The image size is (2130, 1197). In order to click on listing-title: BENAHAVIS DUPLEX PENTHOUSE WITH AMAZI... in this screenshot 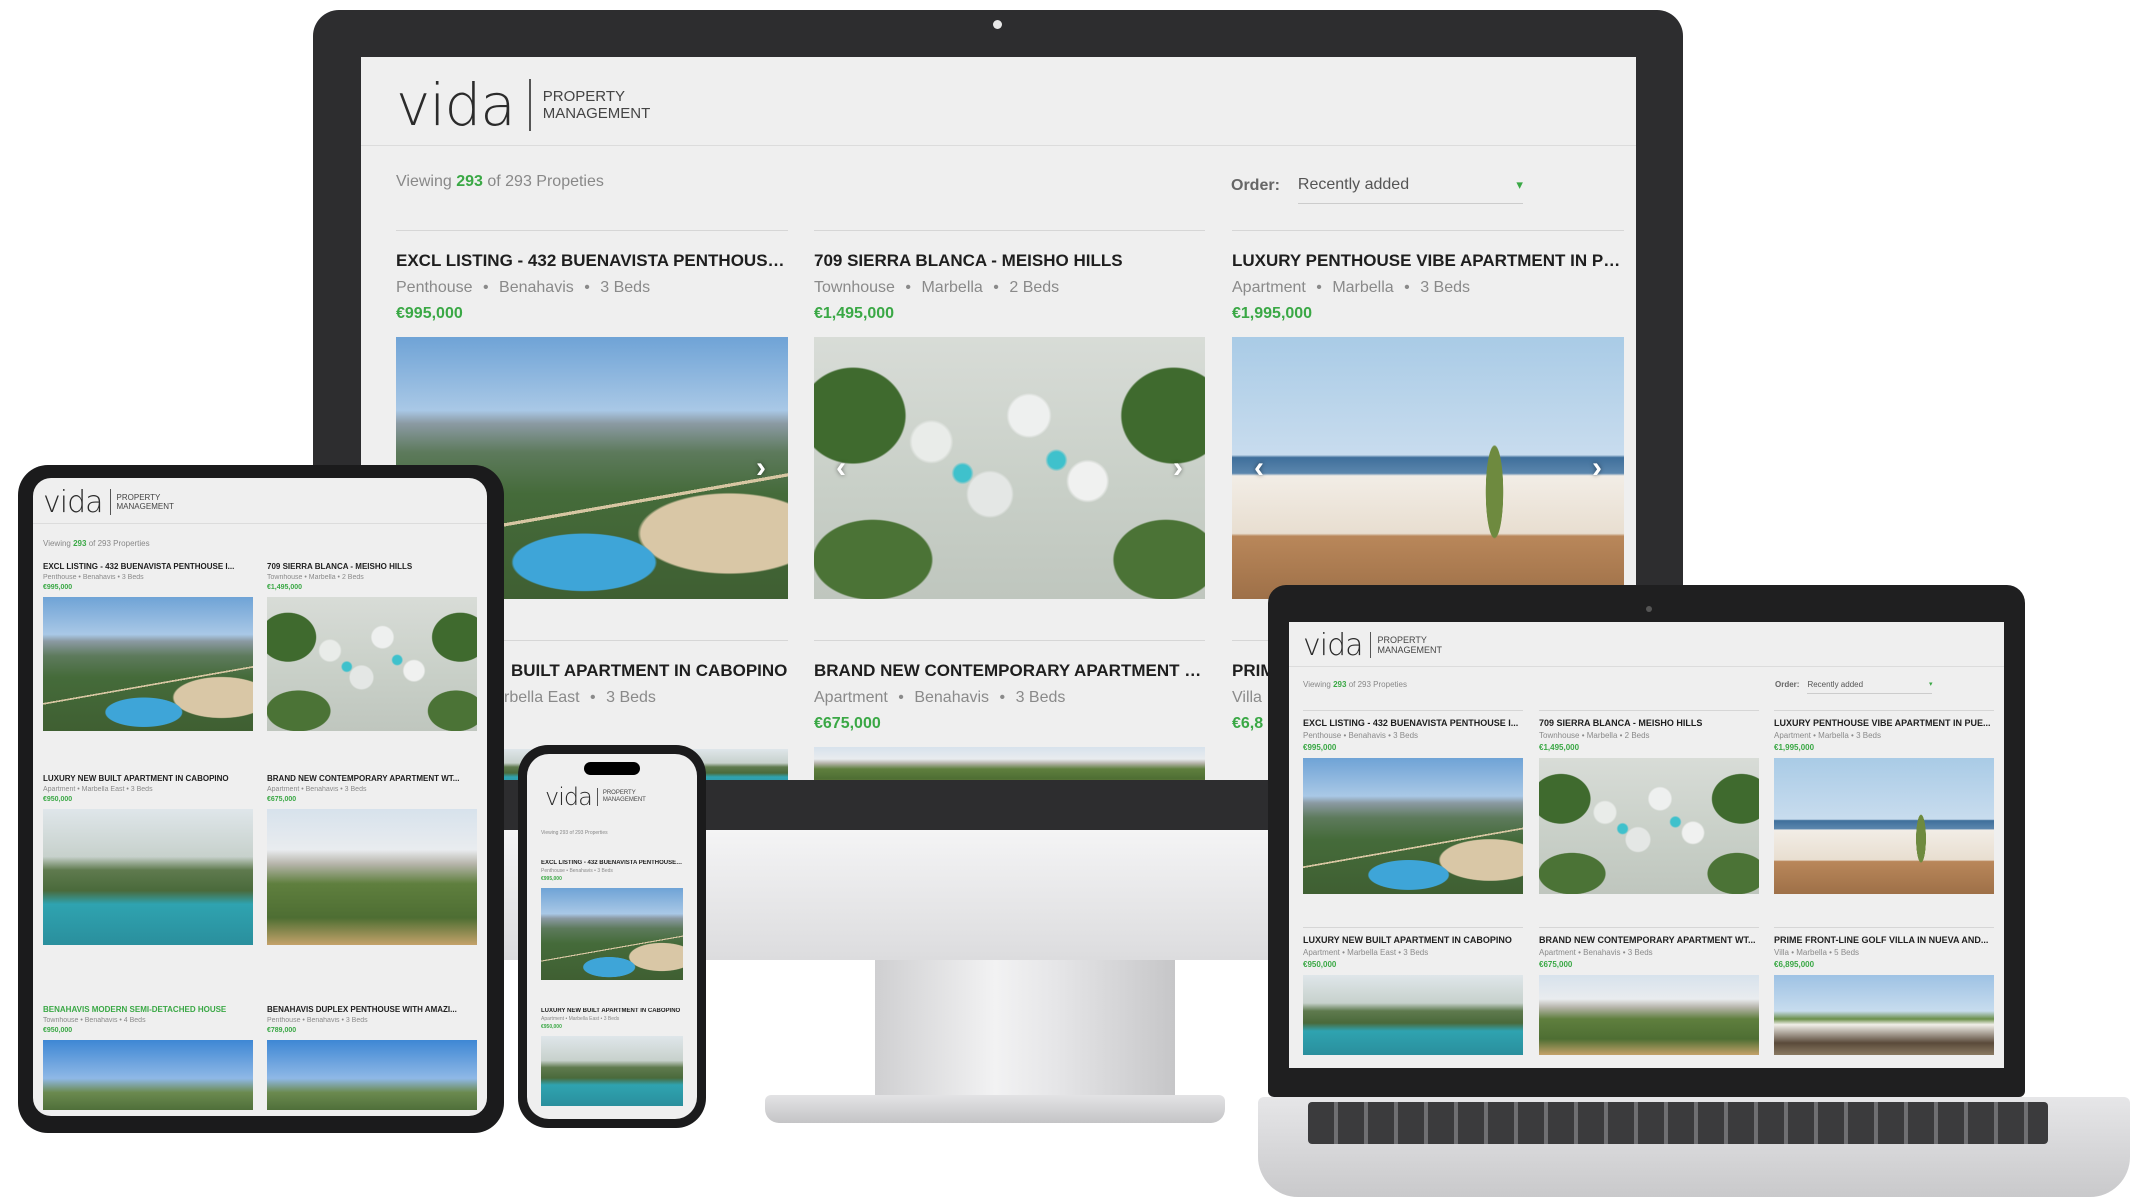, I will do `click(372, 1009)`.